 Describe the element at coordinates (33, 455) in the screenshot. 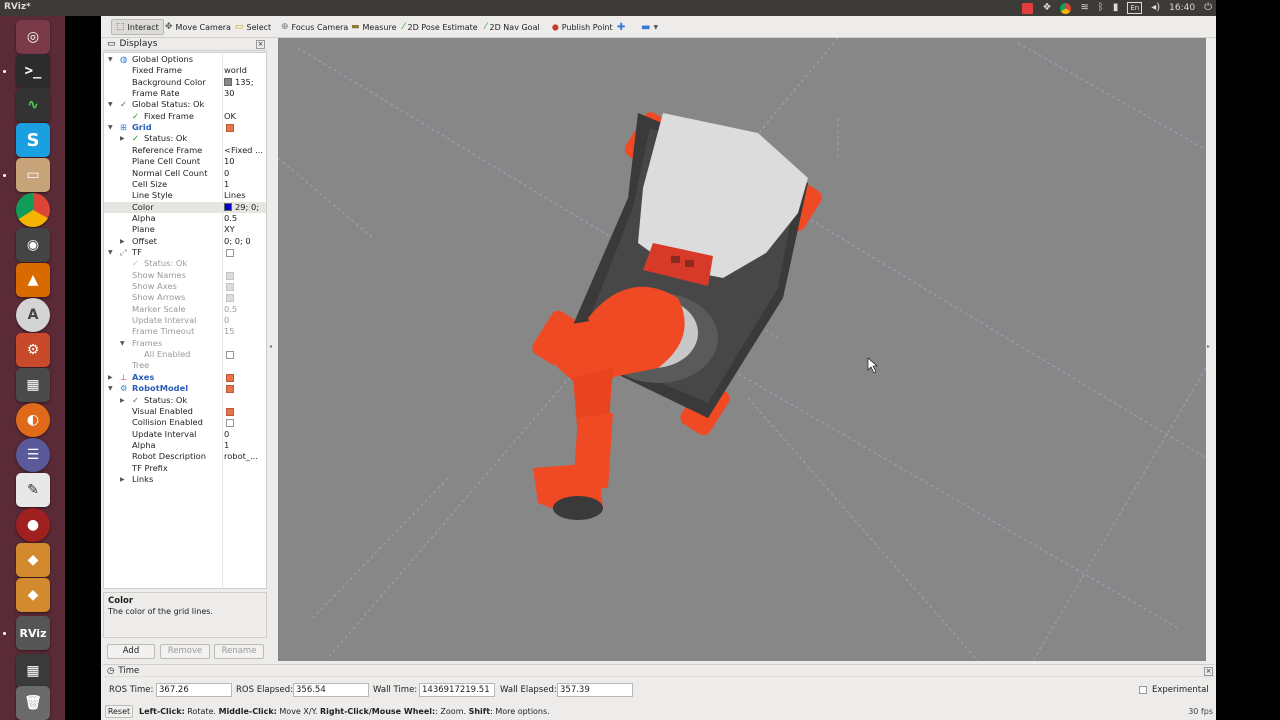

I see `eclipse-icon: ☰` at that location.